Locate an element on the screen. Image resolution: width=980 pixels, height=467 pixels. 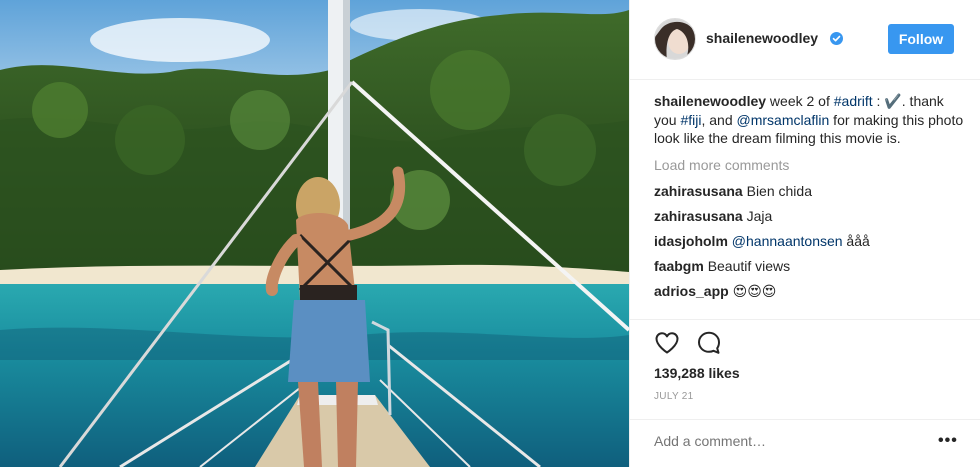
post-header: shailenewoodley Follow is located at coordinates (805, 40).